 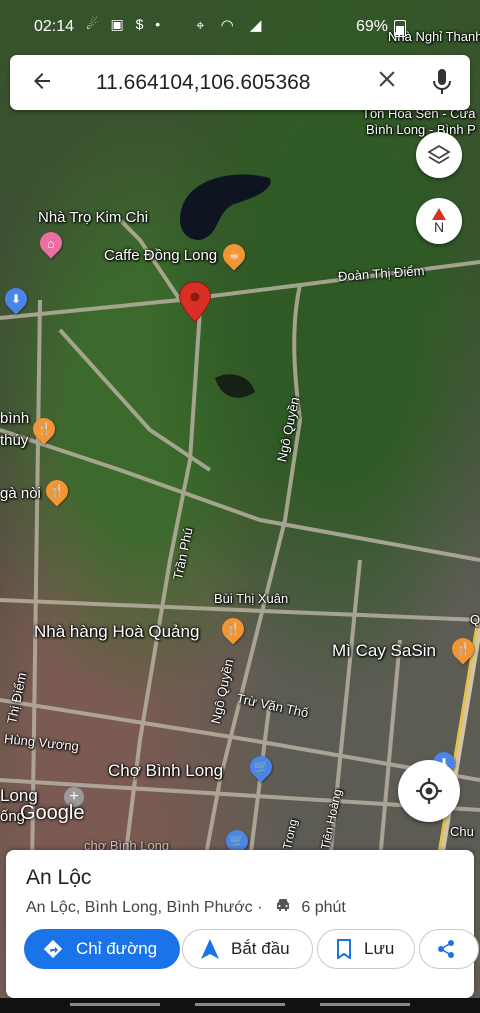 What do you see at coordinates (160, 255) in the screenshot?
I see `map-label-caffe: Caffe Đồng Long` at bounding box center [160, 255].